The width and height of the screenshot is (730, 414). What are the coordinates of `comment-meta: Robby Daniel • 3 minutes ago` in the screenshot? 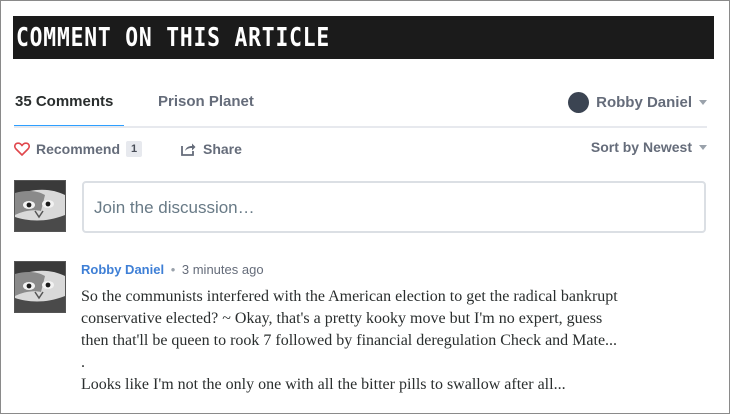 It's located at (396, 271).